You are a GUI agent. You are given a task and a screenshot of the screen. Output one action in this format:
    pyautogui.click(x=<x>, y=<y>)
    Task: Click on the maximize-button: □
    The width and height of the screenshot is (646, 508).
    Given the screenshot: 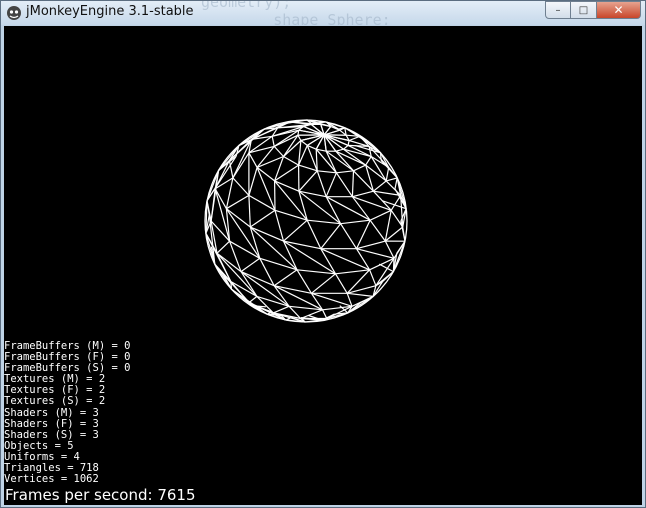 What is the action you would take?
    pyautogui.click(x=584, y=10)
    